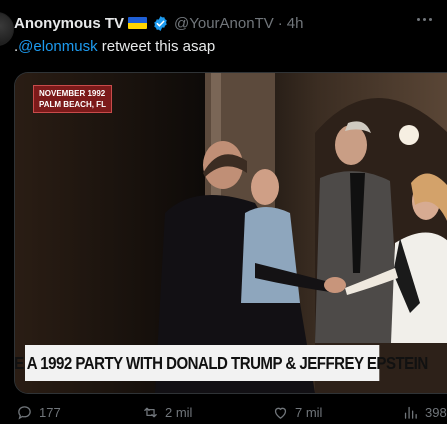 The width and height of the screenshot is (447, 424). What do you see at coordinates (69, 23) in the screenshot?
I see `author-name: Anonymous TV` at bounding box center [69, 23].